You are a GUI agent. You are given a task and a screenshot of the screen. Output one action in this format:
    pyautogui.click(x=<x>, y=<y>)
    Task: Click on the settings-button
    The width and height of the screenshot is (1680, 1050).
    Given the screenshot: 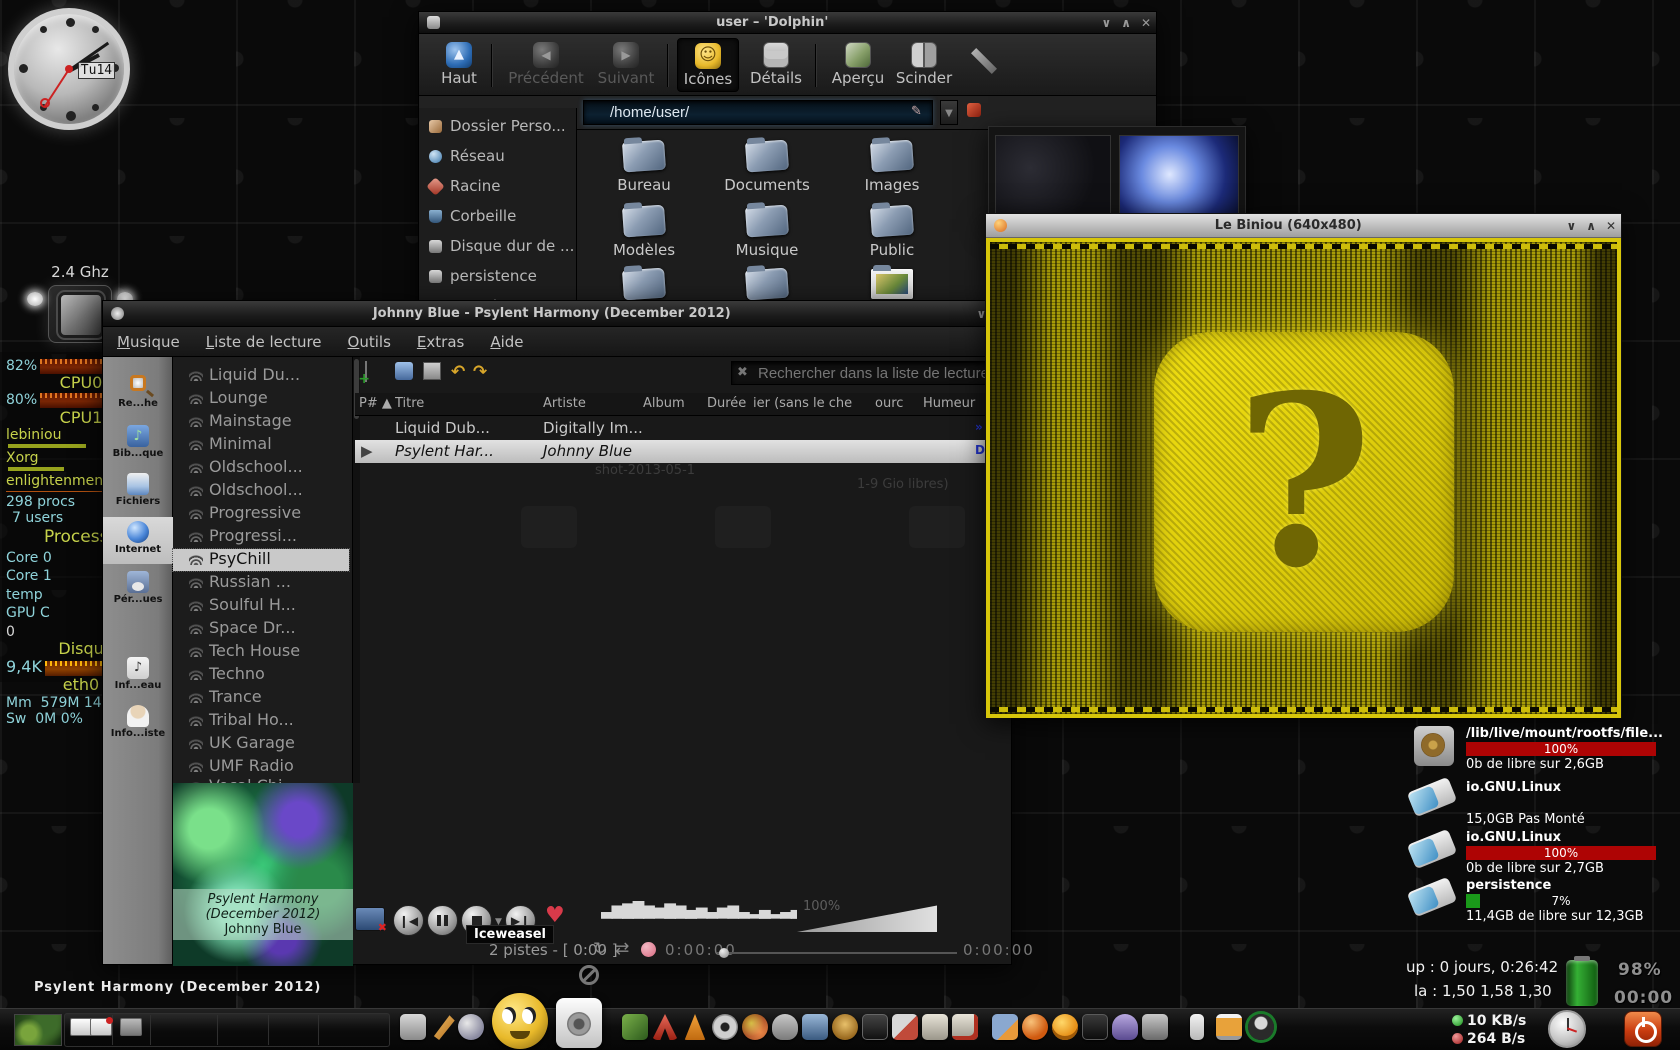 What is the action you would take?
    pyautogui.click(x=984, y=61)
    